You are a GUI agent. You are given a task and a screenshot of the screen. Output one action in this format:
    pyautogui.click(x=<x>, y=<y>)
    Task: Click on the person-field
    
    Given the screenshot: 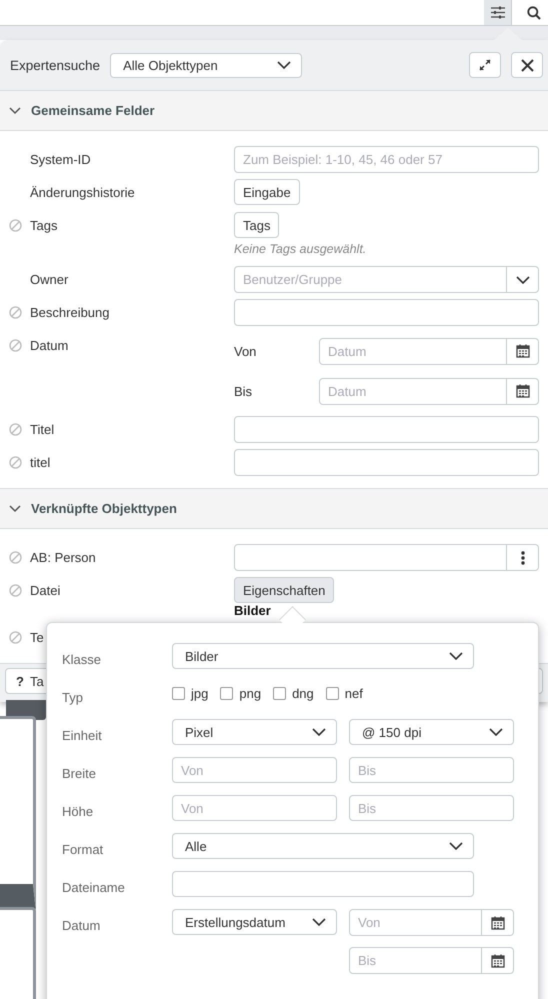 What is the action you would take?
    pyautogui.click(x=370, y=557)
    